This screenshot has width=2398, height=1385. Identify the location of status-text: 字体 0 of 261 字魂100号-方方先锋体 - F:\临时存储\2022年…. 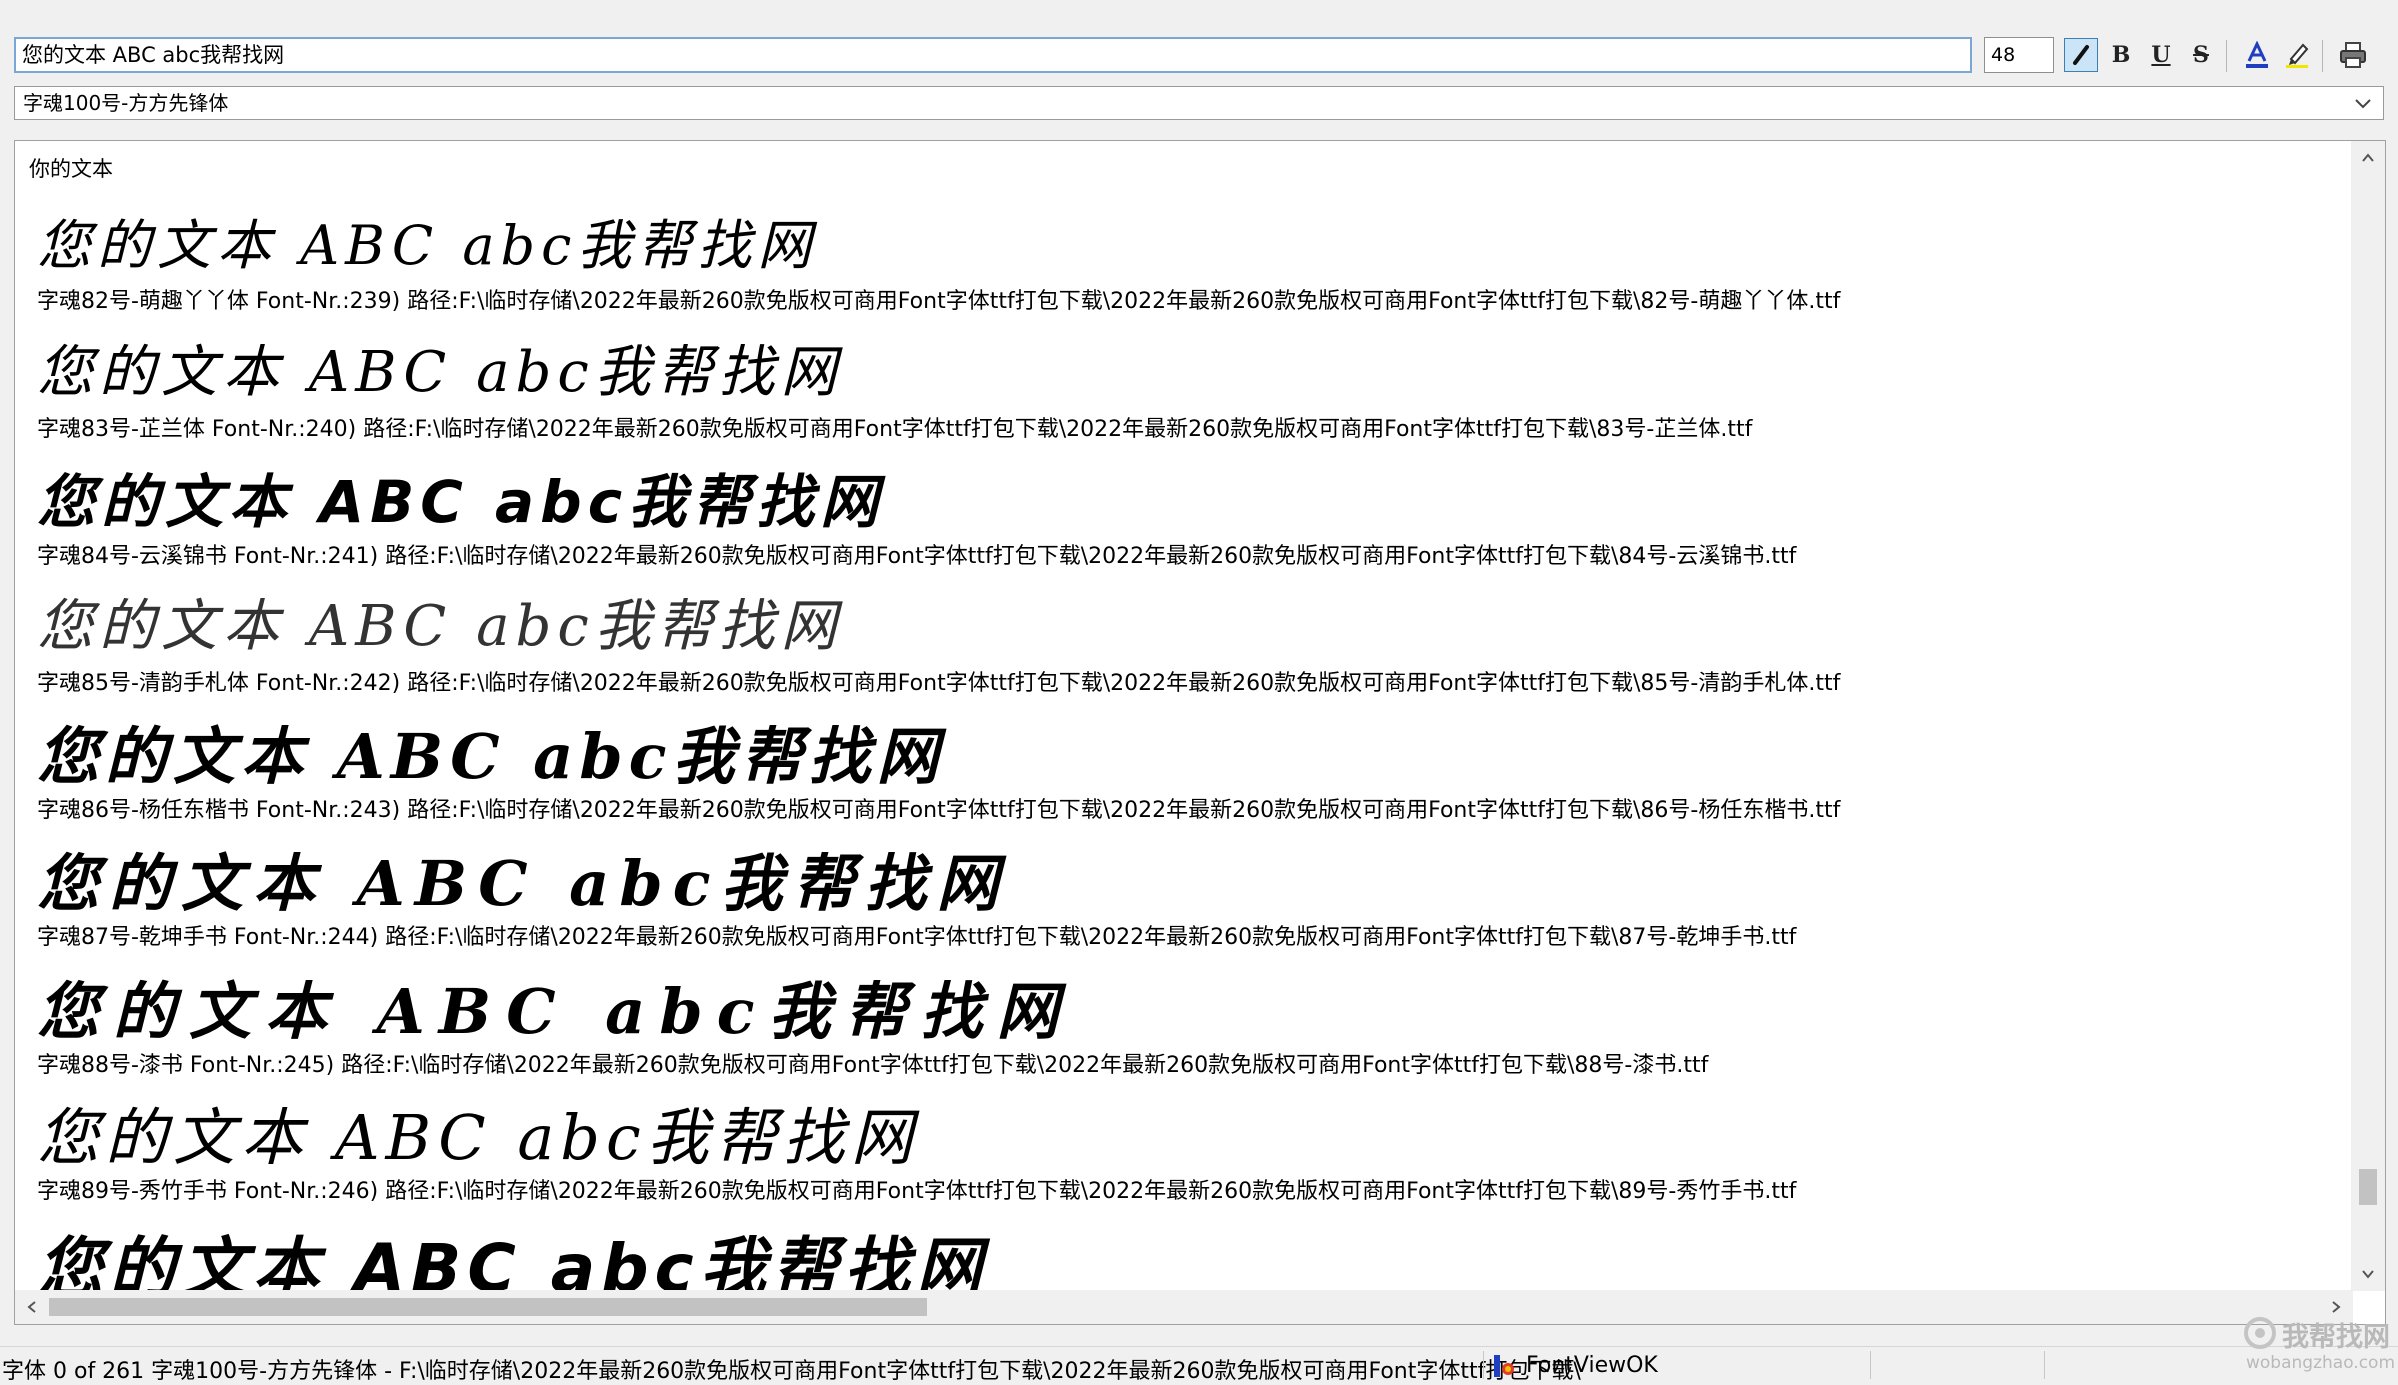
(791, 1371).